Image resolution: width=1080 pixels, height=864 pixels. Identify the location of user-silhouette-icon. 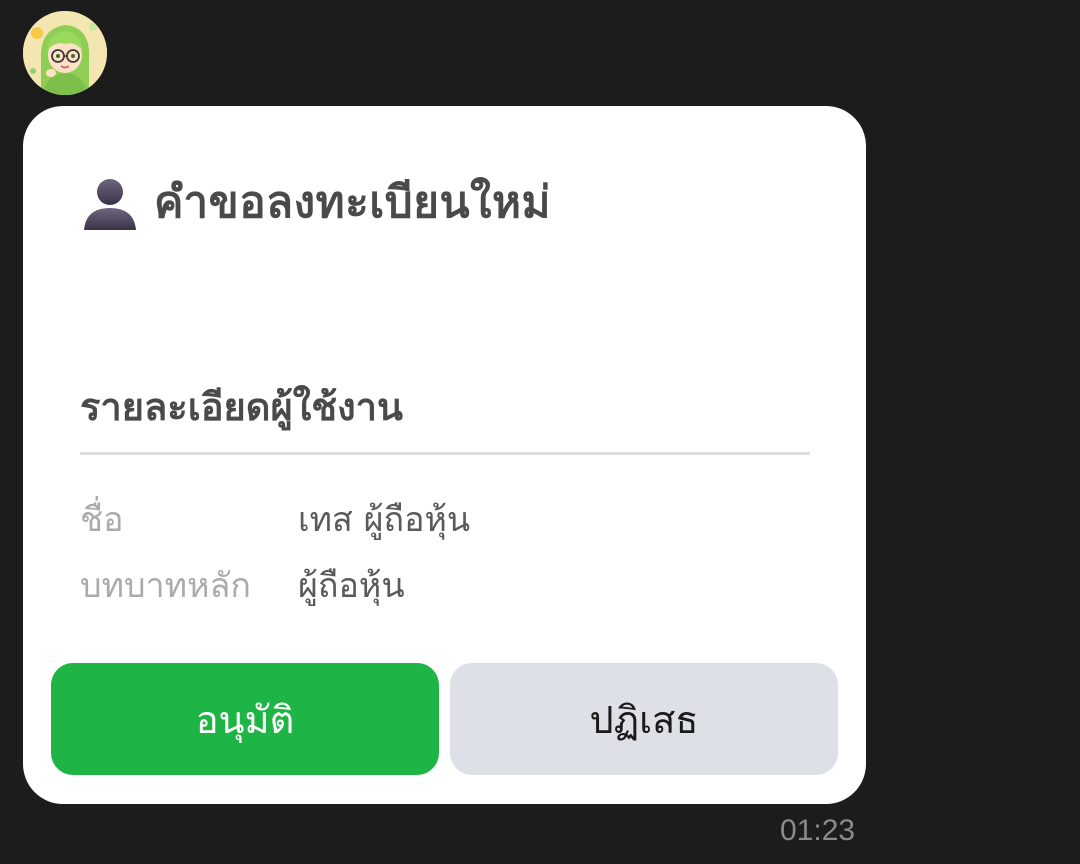
(110, 204).